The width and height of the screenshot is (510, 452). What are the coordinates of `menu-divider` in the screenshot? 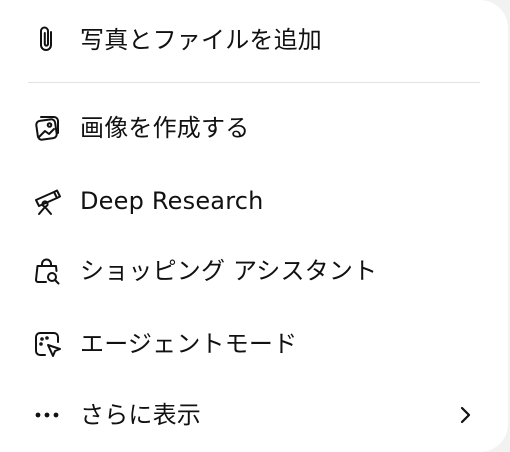 It's located at (254, 82).